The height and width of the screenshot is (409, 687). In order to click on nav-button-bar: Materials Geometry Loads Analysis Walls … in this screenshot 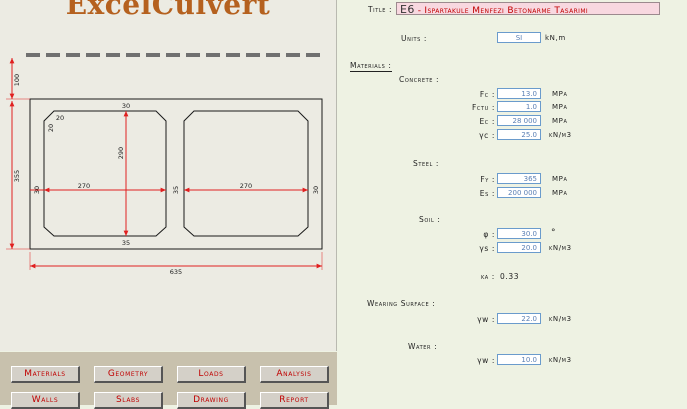, I will do `click(168, 380)`.